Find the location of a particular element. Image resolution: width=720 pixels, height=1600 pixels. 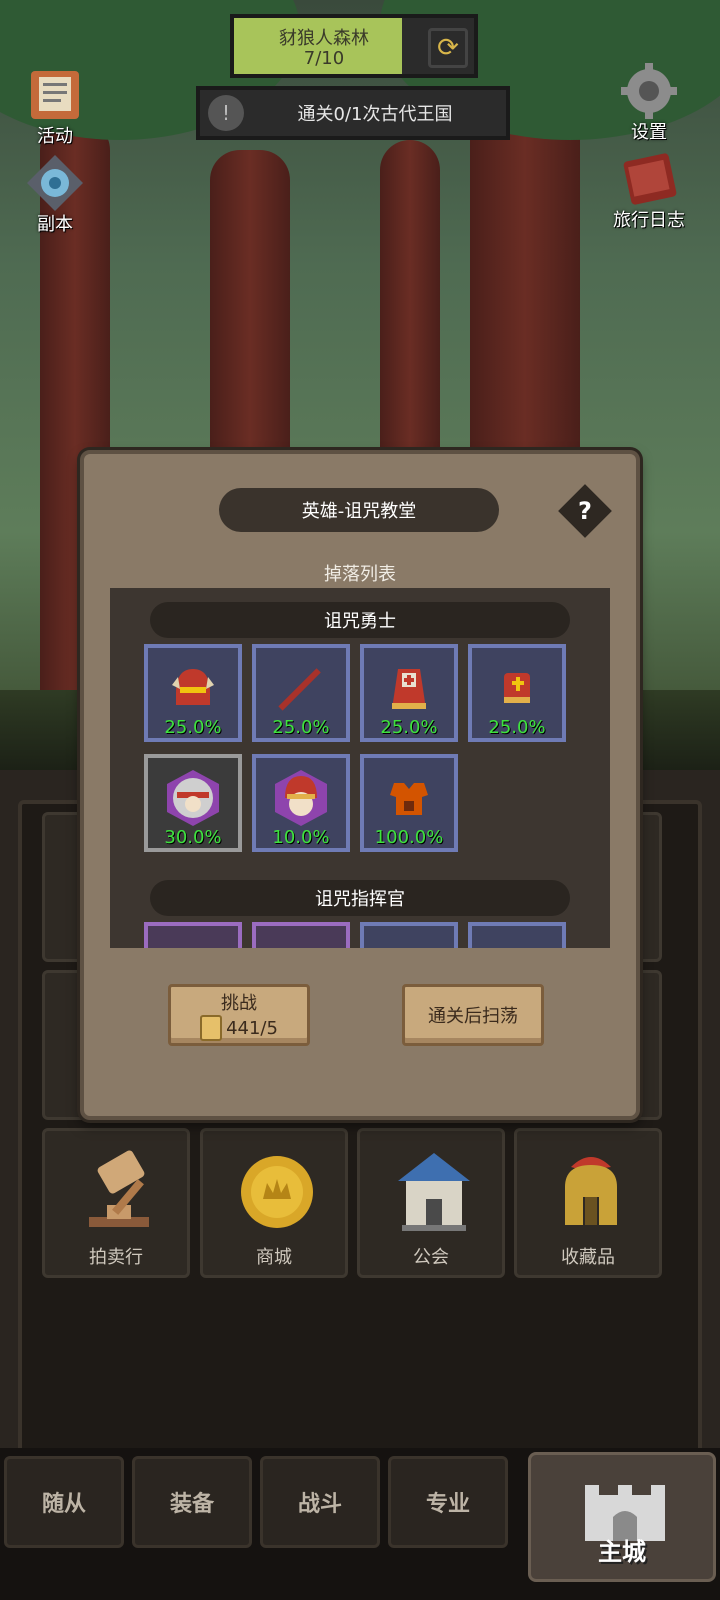

dialog-title: 英雄-诅咒教堂 is located at coordinates (359, 510).